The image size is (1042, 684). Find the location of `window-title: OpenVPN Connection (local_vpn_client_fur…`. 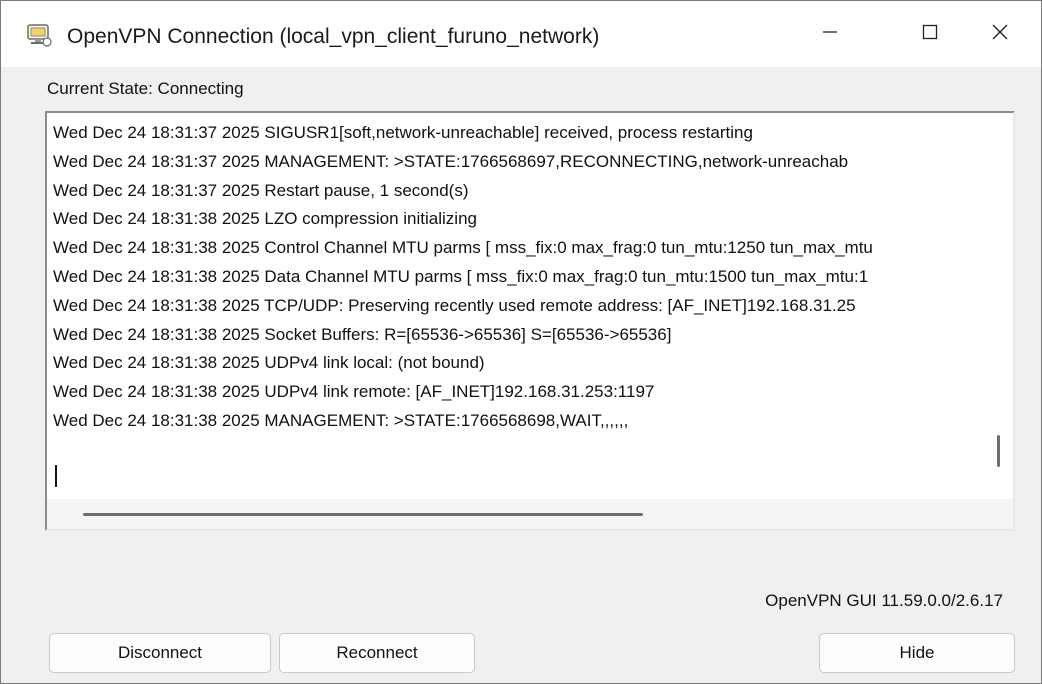

window-title: OpenVPN Connection (local_vpn_client_fur… is located at coordinates (333, 36).